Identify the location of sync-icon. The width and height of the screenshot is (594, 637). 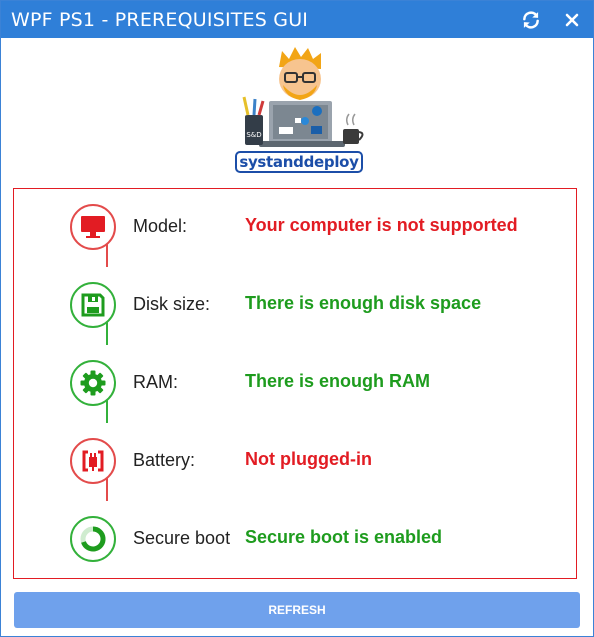
(531, 19).